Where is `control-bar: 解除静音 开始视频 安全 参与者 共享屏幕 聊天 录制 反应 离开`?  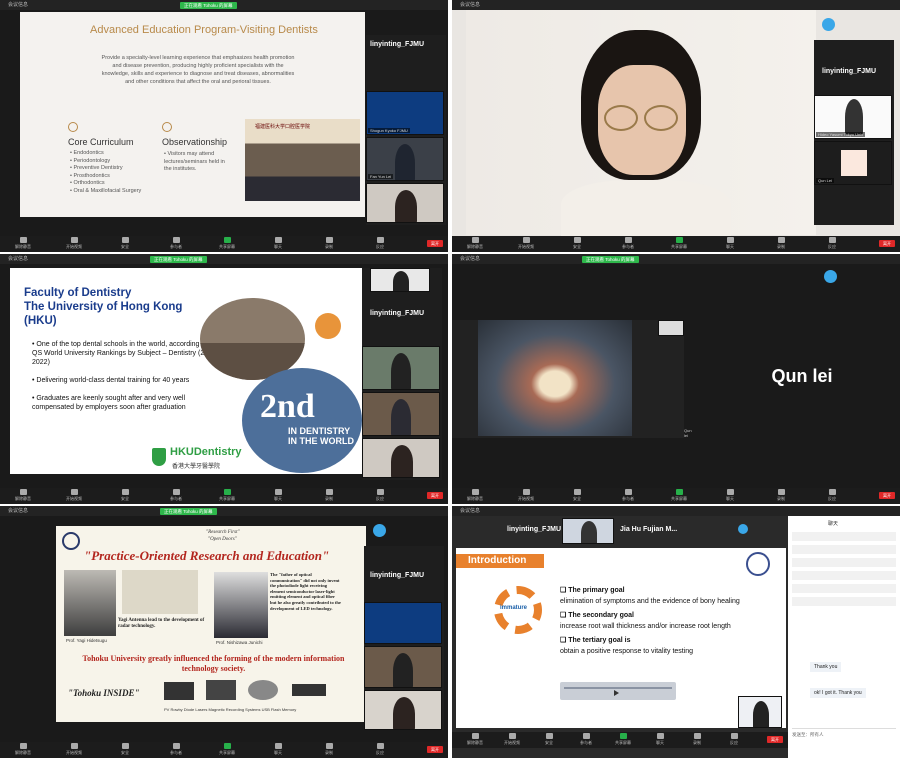 control-bar: 解除静音 开始视频 安全 参与者 共享屏幕 聊天 录制 反应 离开 is located at coordinates (224, 244).